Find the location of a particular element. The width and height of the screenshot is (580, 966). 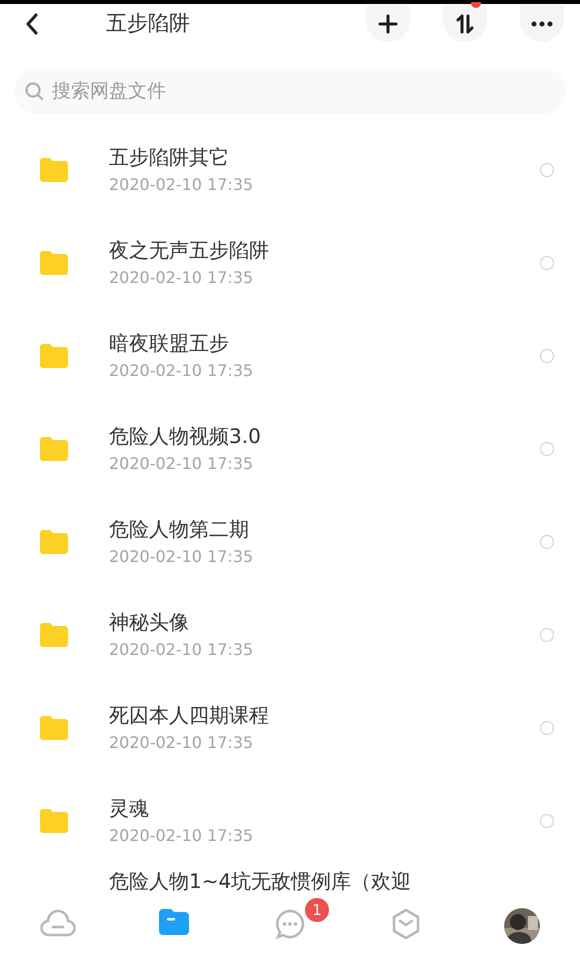

more-icon is located at coordinates (542, 24).